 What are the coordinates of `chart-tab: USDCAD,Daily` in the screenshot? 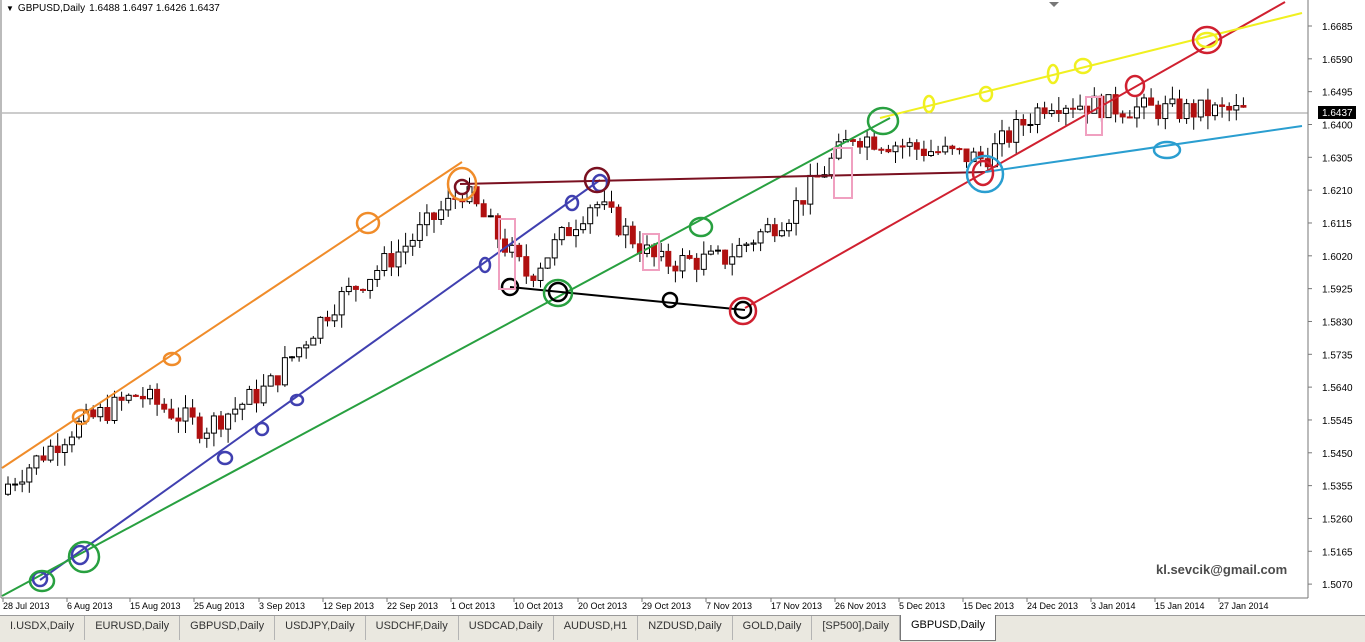 It's located at (506, 628).